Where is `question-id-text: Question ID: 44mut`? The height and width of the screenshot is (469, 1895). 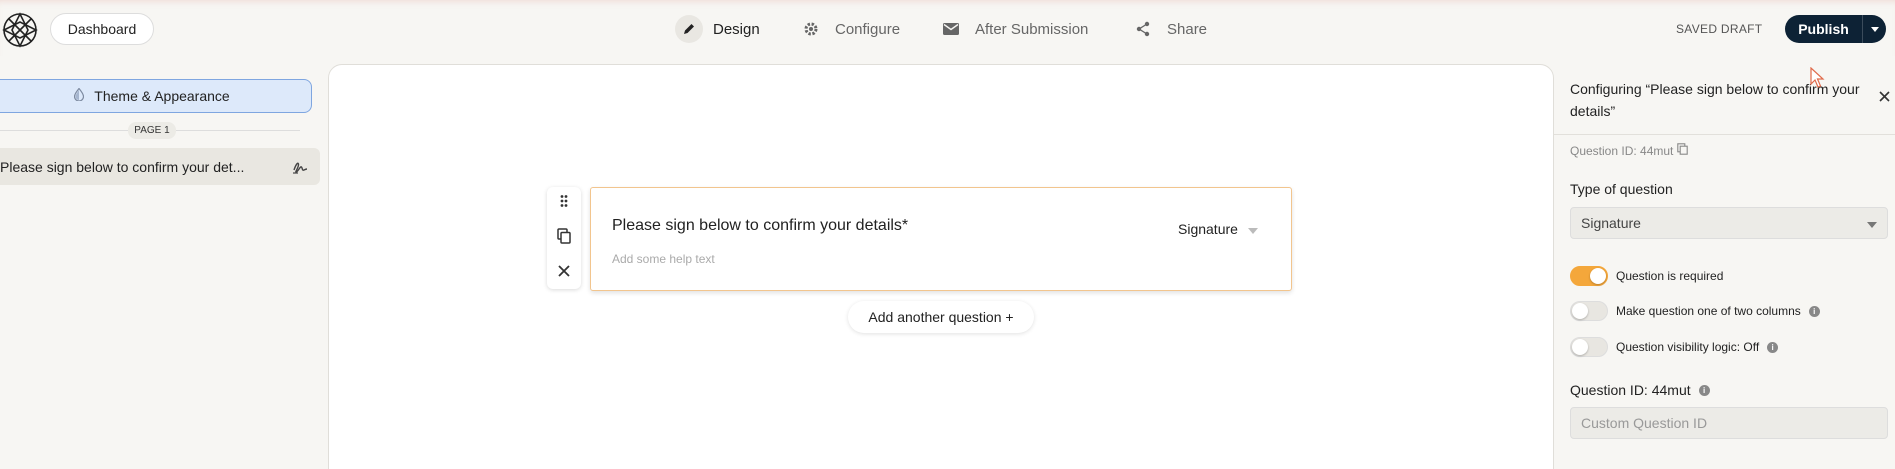 question-id-text: Question ID: 44mut is located at coordinates (1622, 150).